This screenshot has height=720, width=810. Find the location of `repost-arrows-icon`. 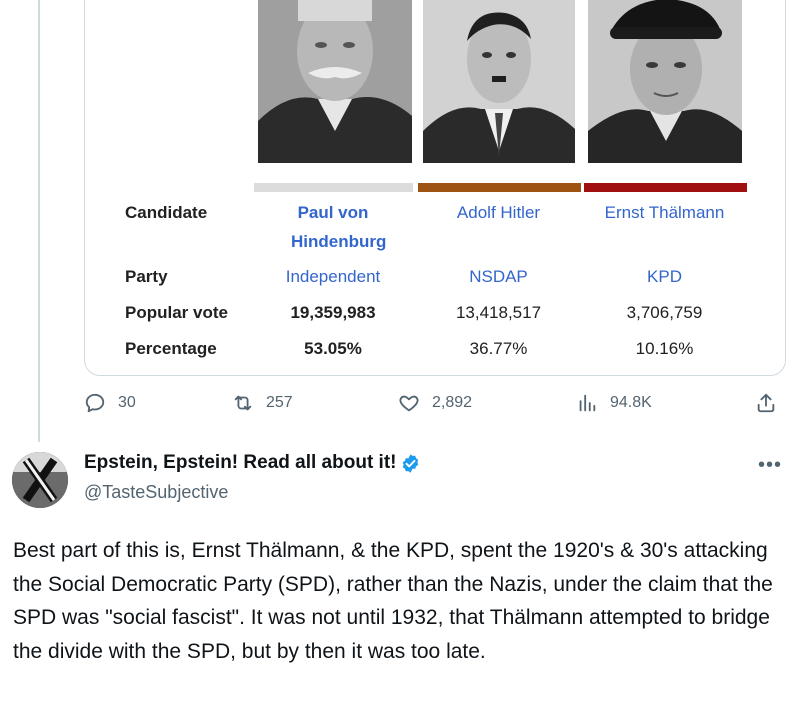

repost-arrows-icon is located at coordinates (243, 403).